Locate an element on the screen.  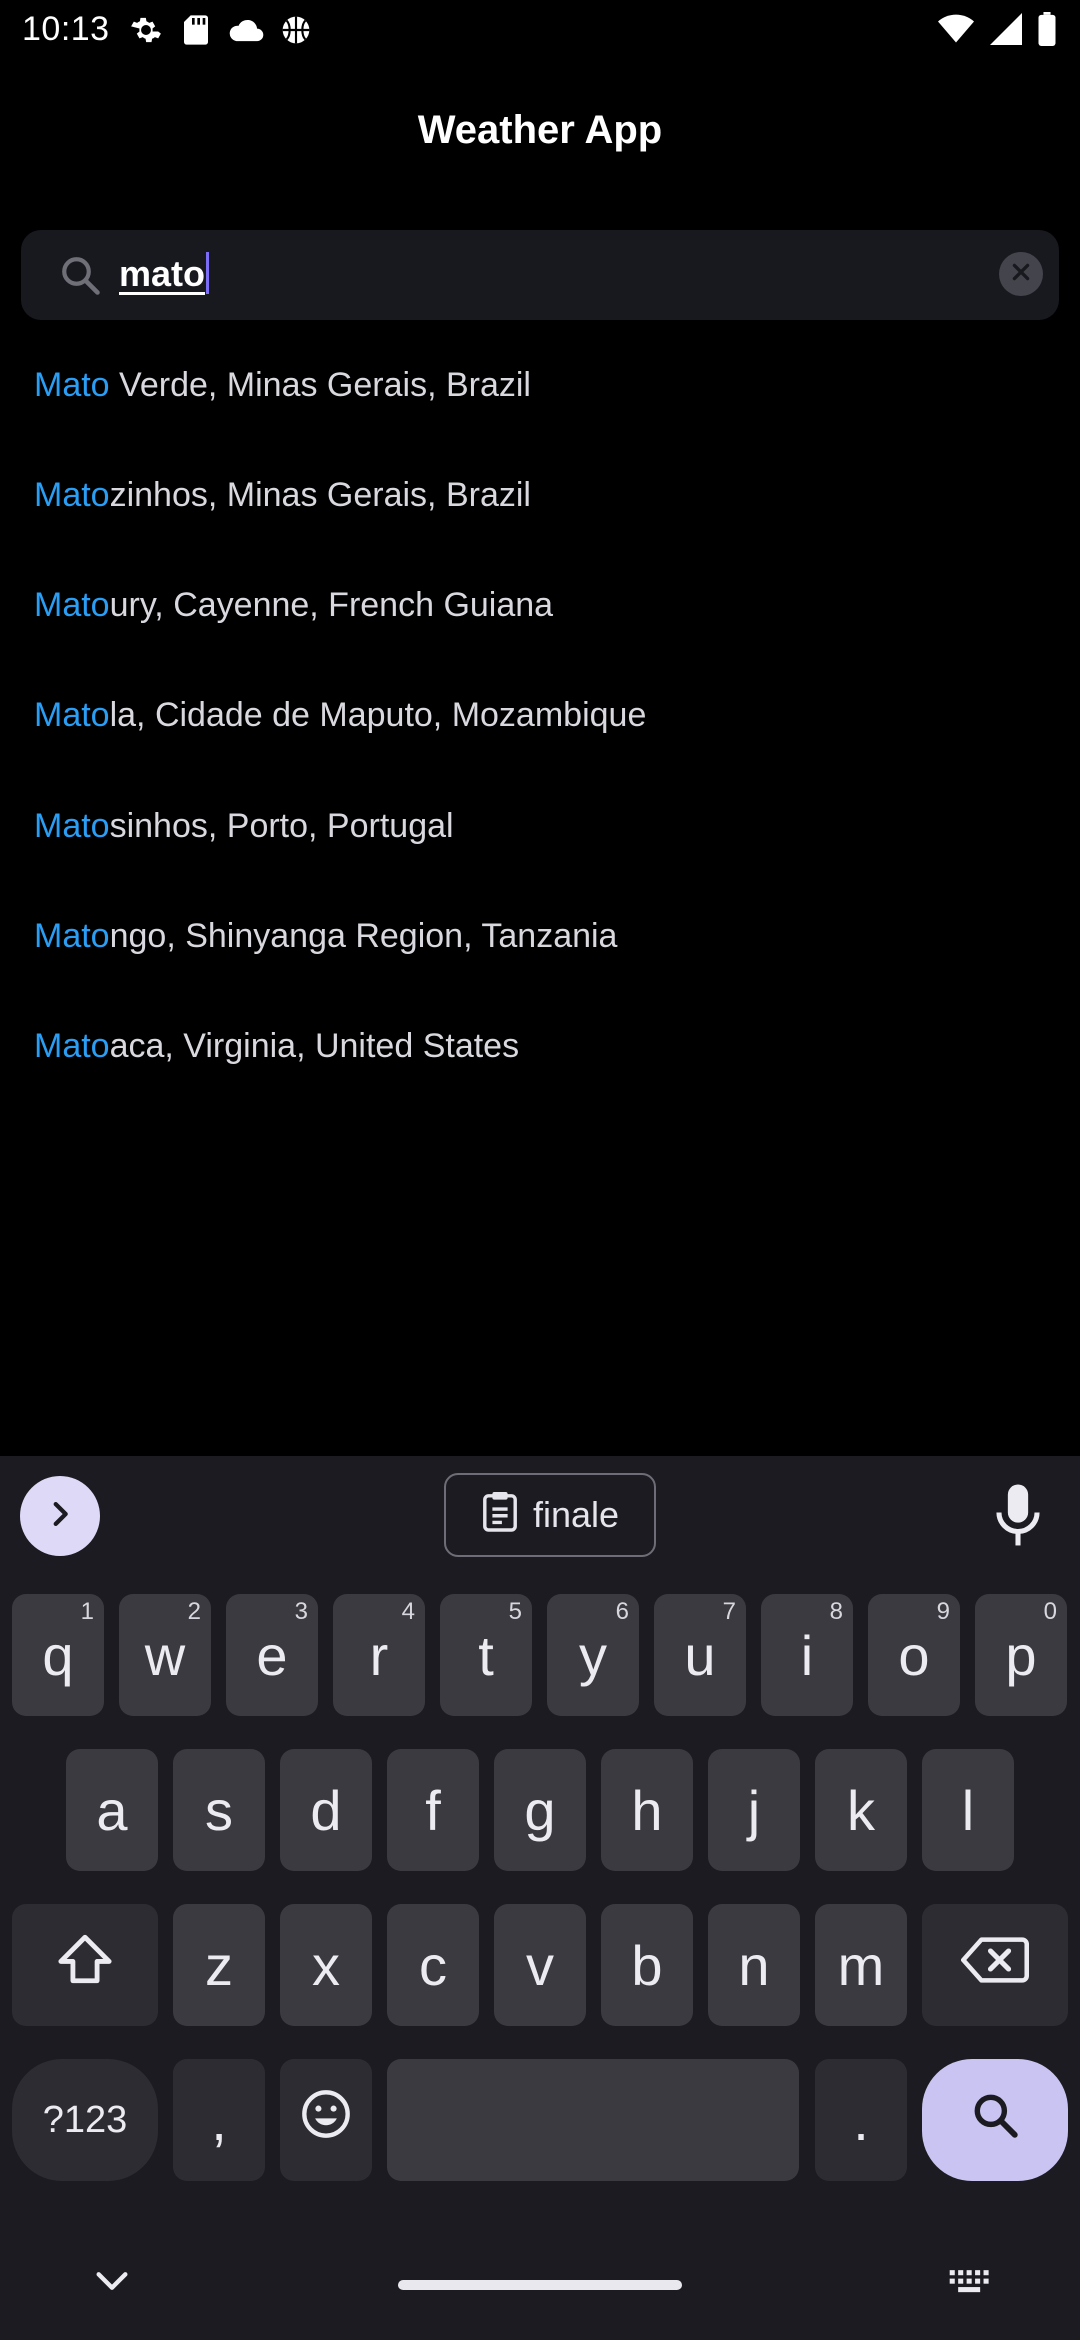
key-n: n is located at coordinates (754, 1965).